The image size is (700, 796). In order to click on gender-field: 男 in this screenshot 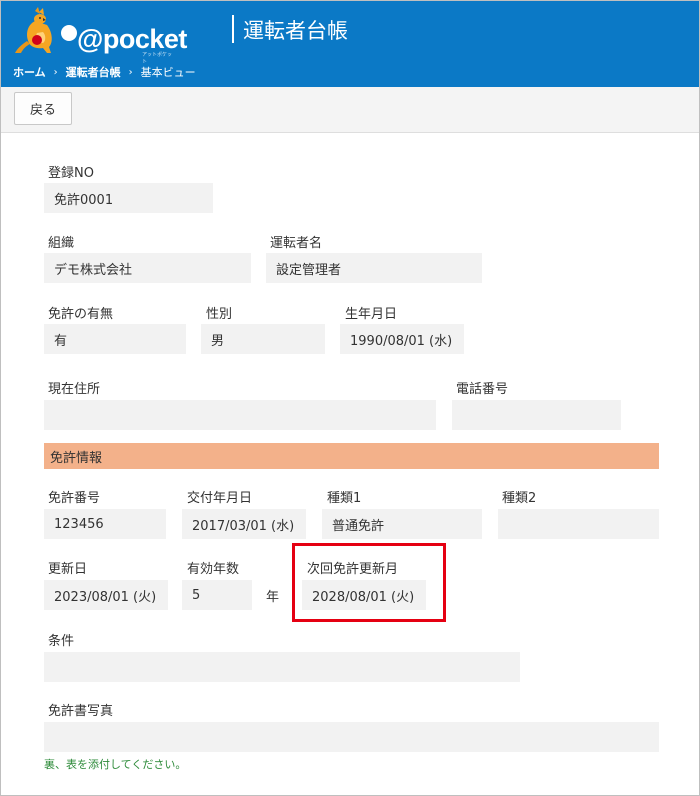, I will do `click(263, 339)`.